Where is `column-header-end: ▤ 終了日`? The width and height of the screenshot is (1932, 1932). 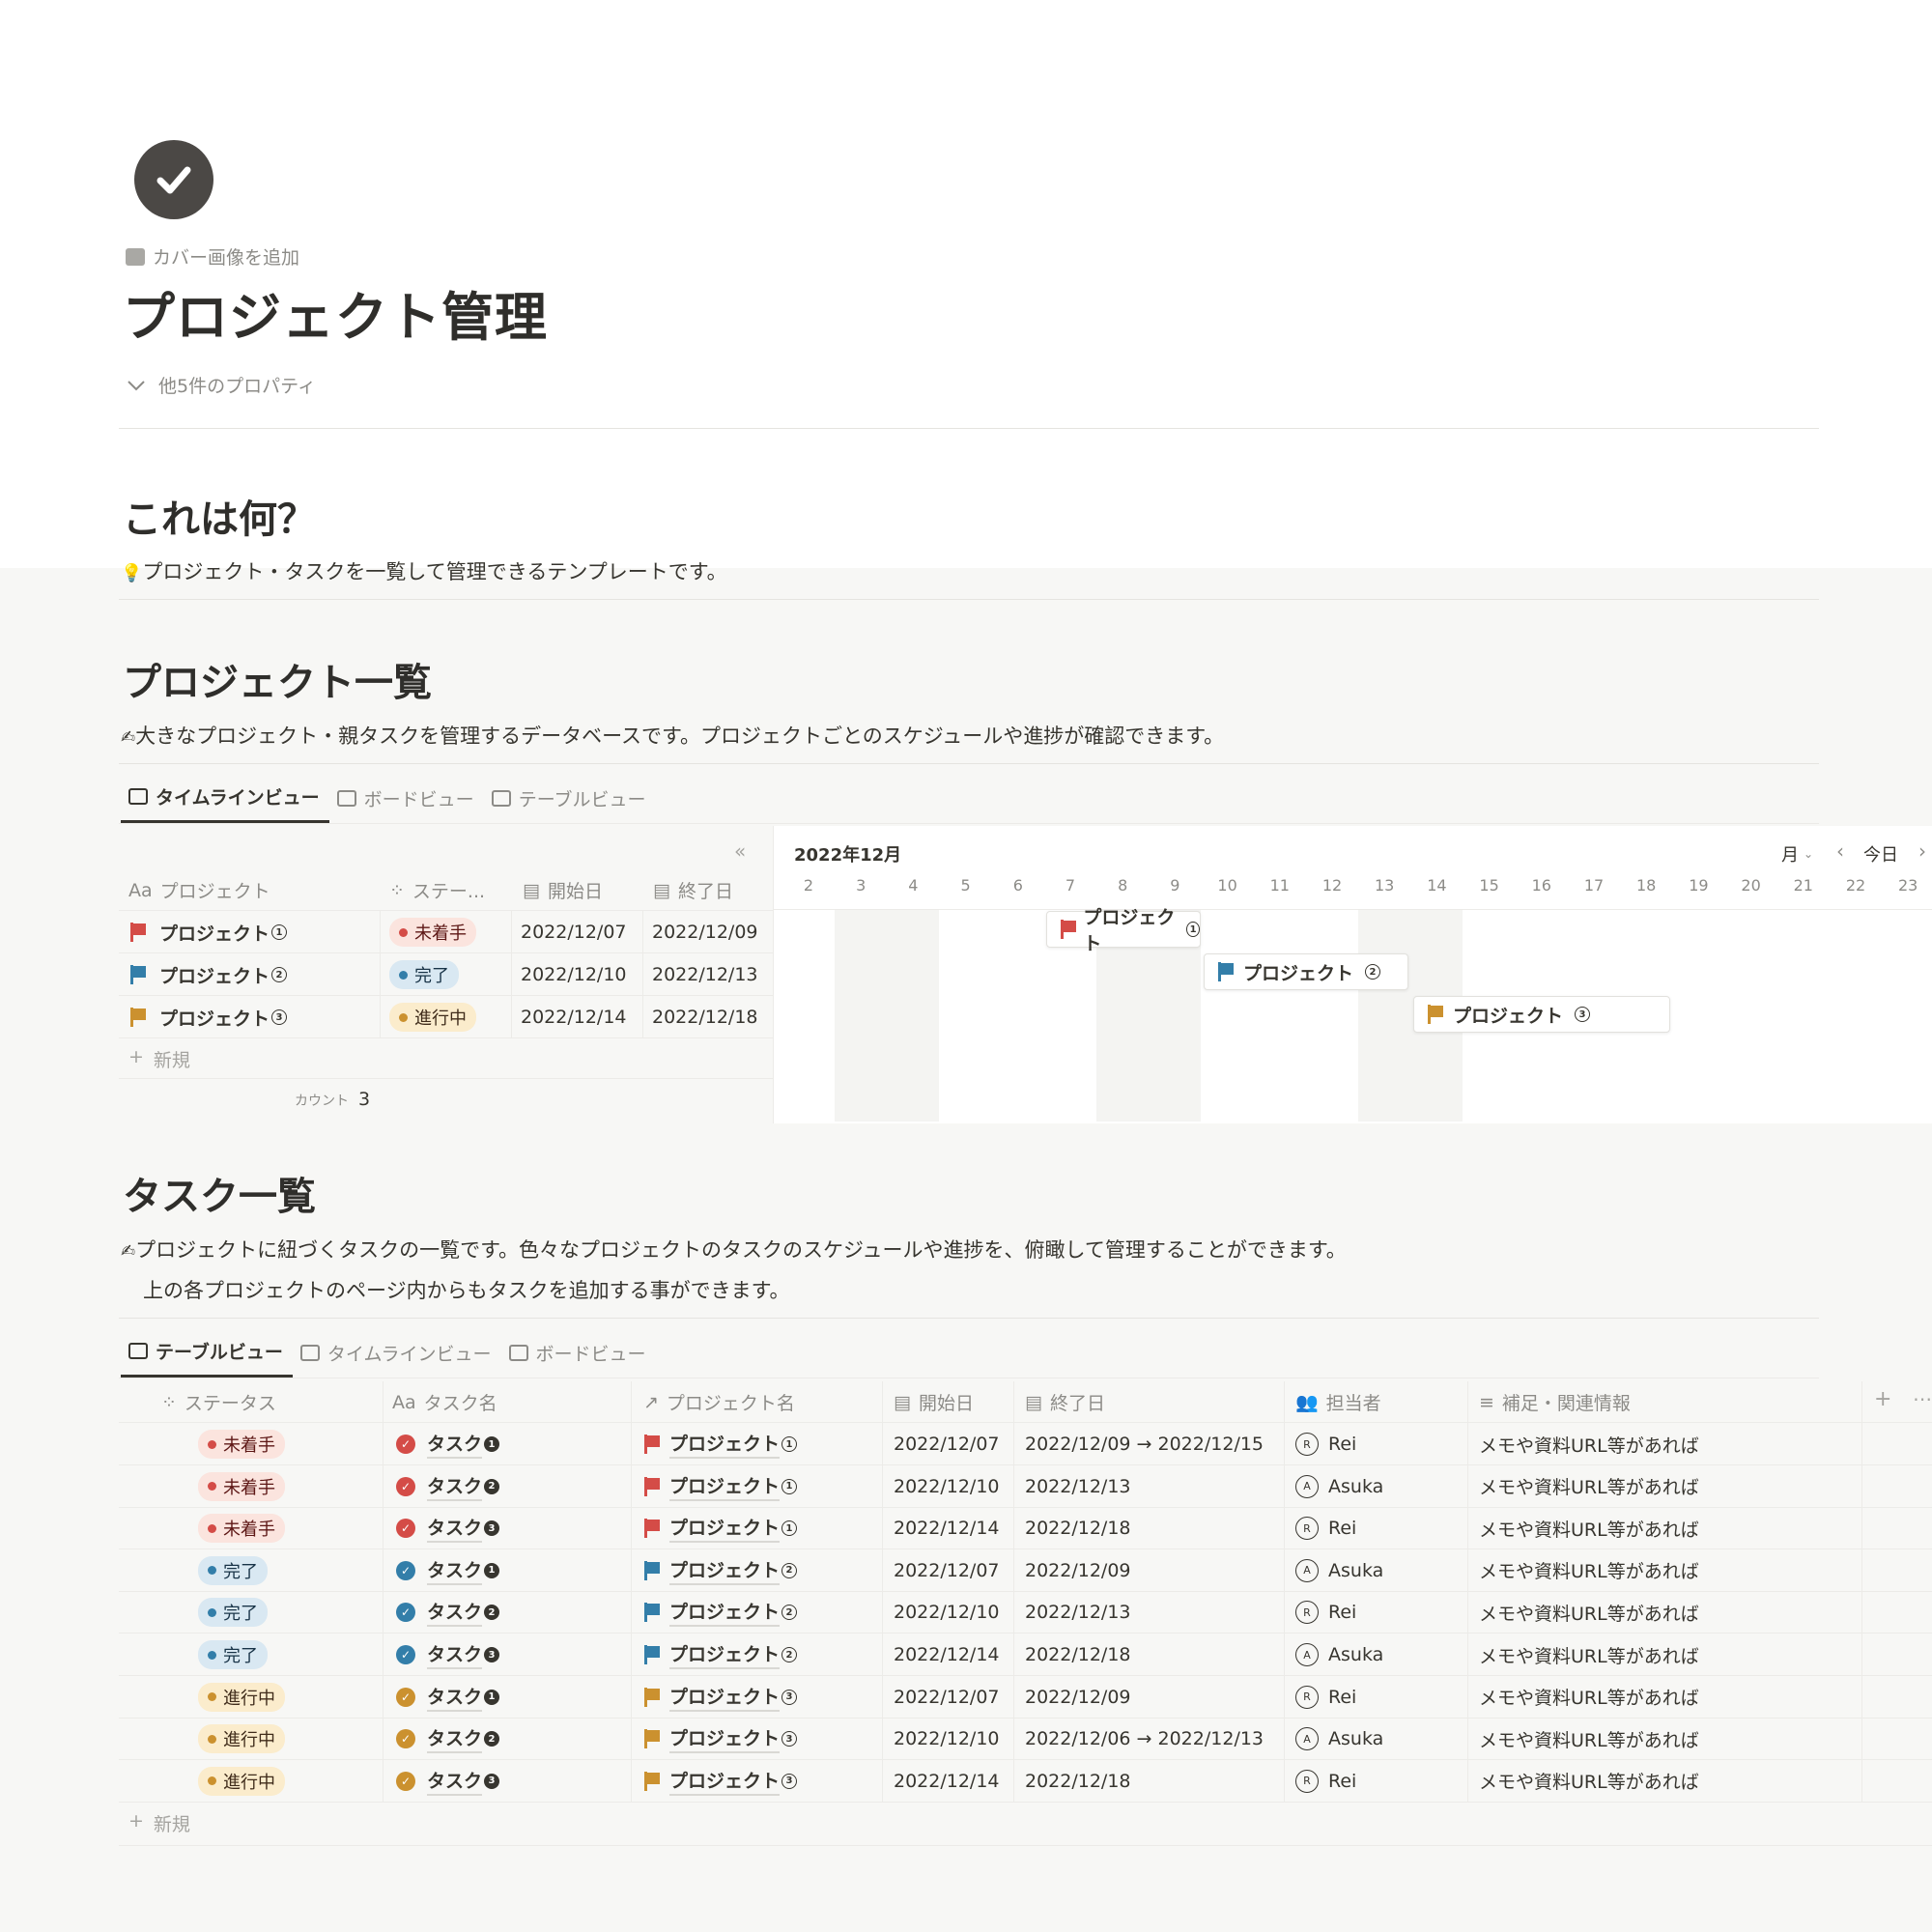
column-header-end: ▤ 終了日 is located at coordinates (1065, 1402).